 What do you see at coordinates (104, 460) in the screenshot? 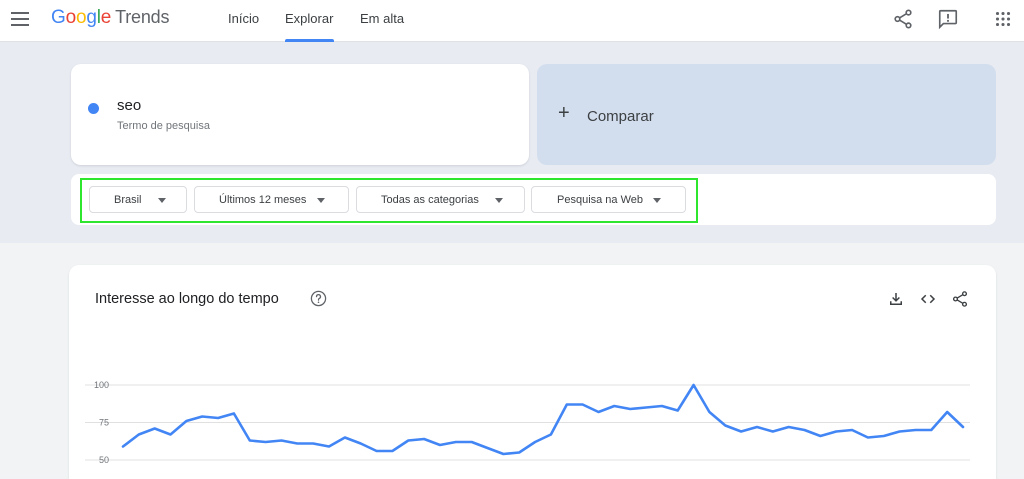
I see `y-tick-label: 50` at bounding box center [104, 460].